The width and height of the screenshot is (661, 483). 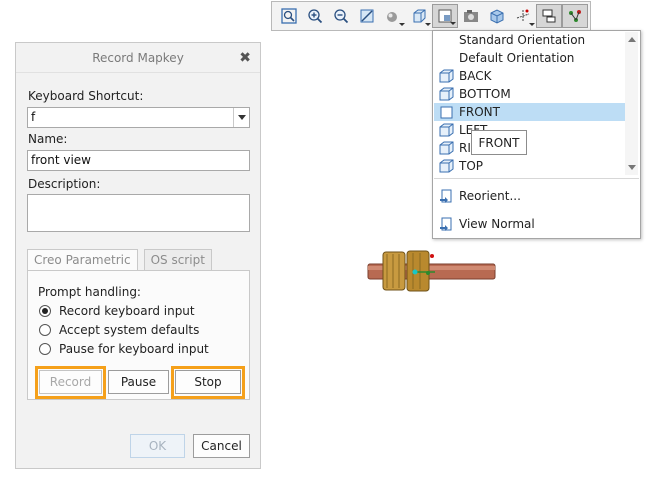 What do you see at coordinates (529, 76) in the screenshot?
I see `menu-item-back: BACK` at bounding box center [529, 76].